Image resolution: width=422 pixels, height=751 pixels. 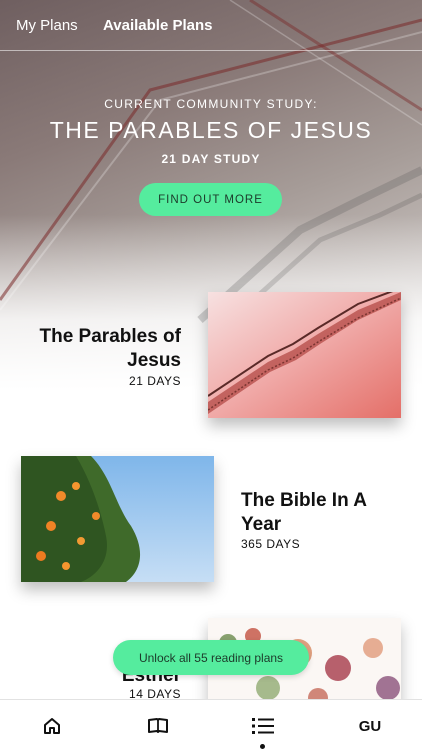 I want to click on home-tab, so click(x=52, y=726).